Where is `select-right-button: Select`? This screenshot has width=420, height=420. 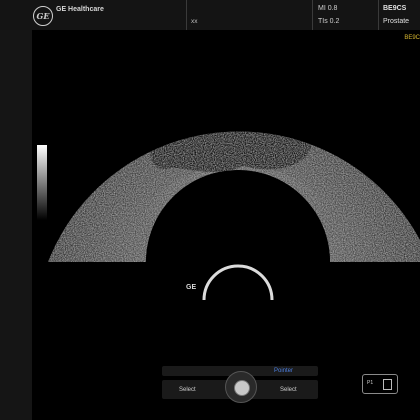
select-right-button: Select is located at coordinates (288, 390).